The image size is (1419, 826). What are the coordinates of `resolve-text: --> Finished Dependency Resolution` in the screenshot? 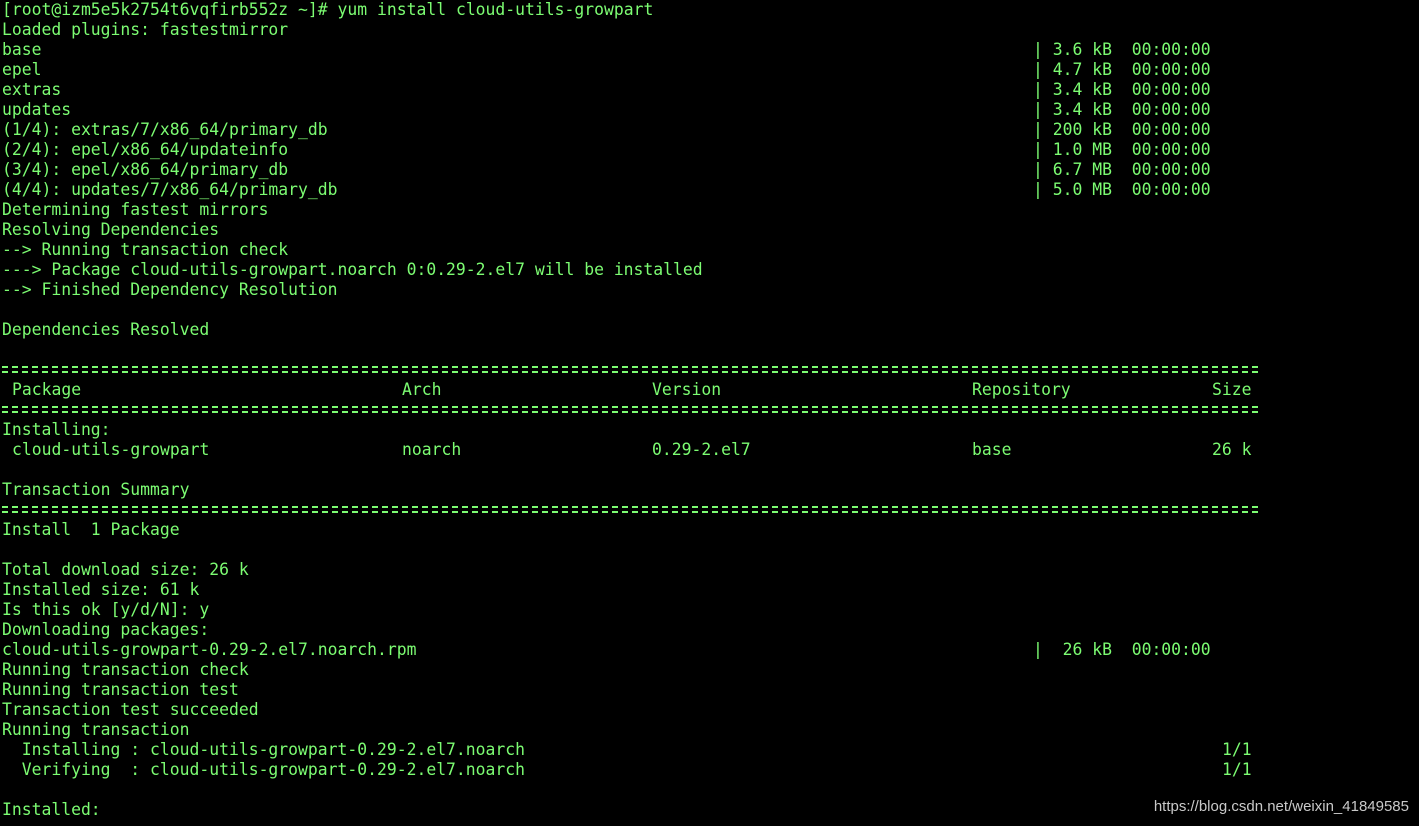 It's located at (170, 289).